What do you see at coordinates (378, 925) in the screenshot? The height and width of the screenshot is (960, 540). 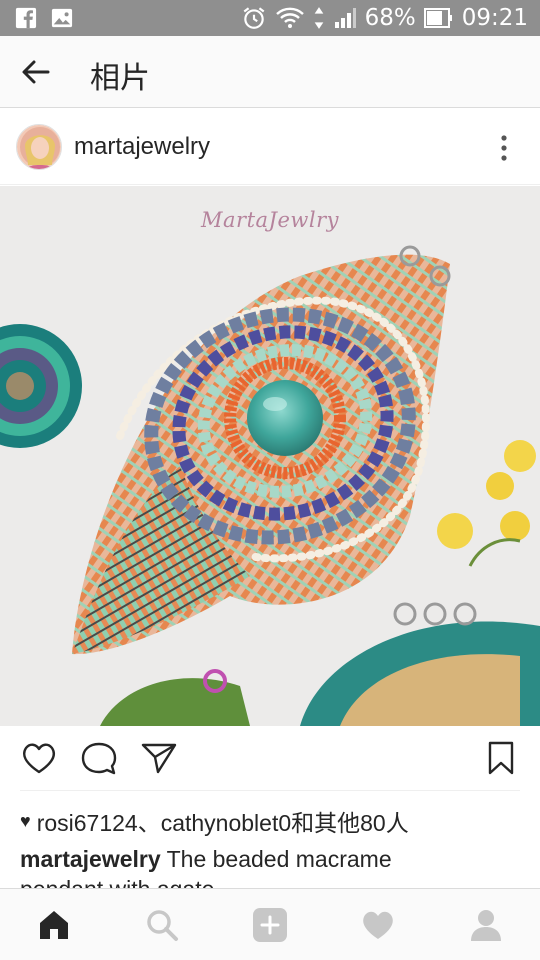 I see `activity-icon` at bounding box center [378, 925].